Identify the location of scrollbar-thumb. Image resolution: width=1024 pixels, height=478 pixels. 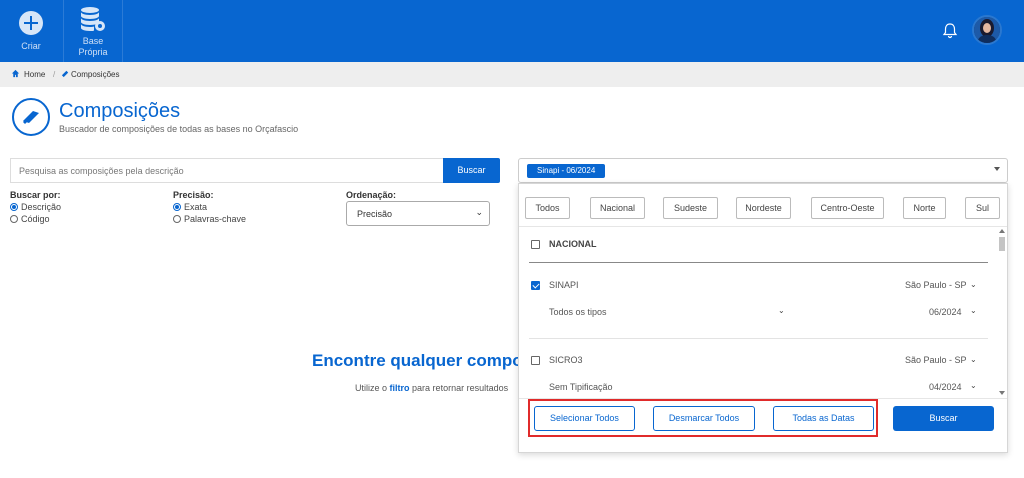
(1002, 244).